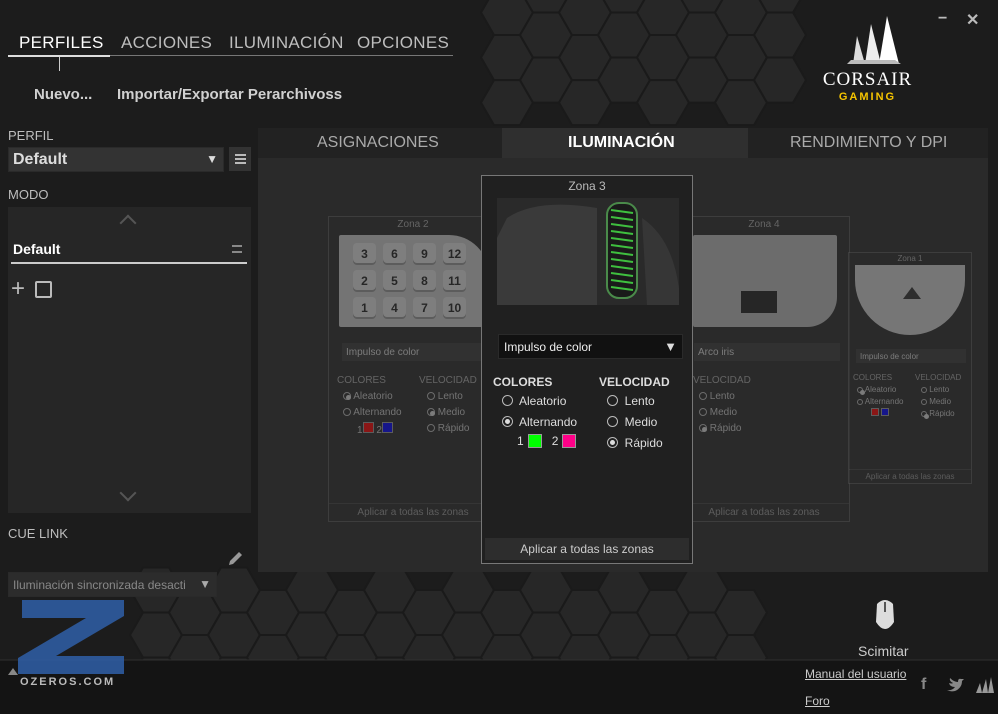  I want to click on twitter-icon, so click(955, 685).